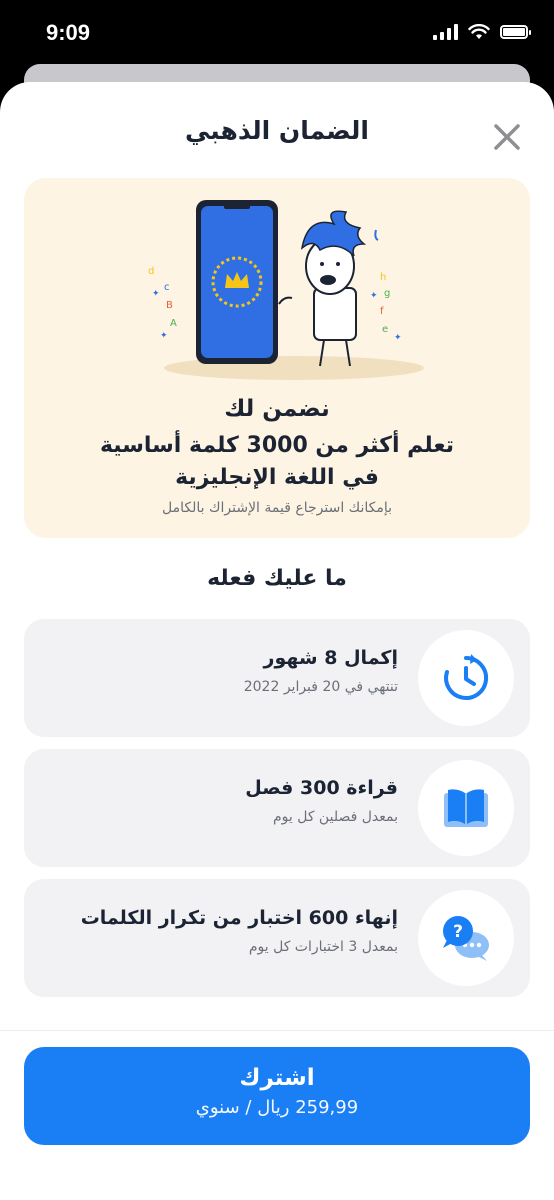 The image size is (554, 1200). Describe the element at coordinates (515, 32) in the screenshot. I see `battery-icon` at that location.